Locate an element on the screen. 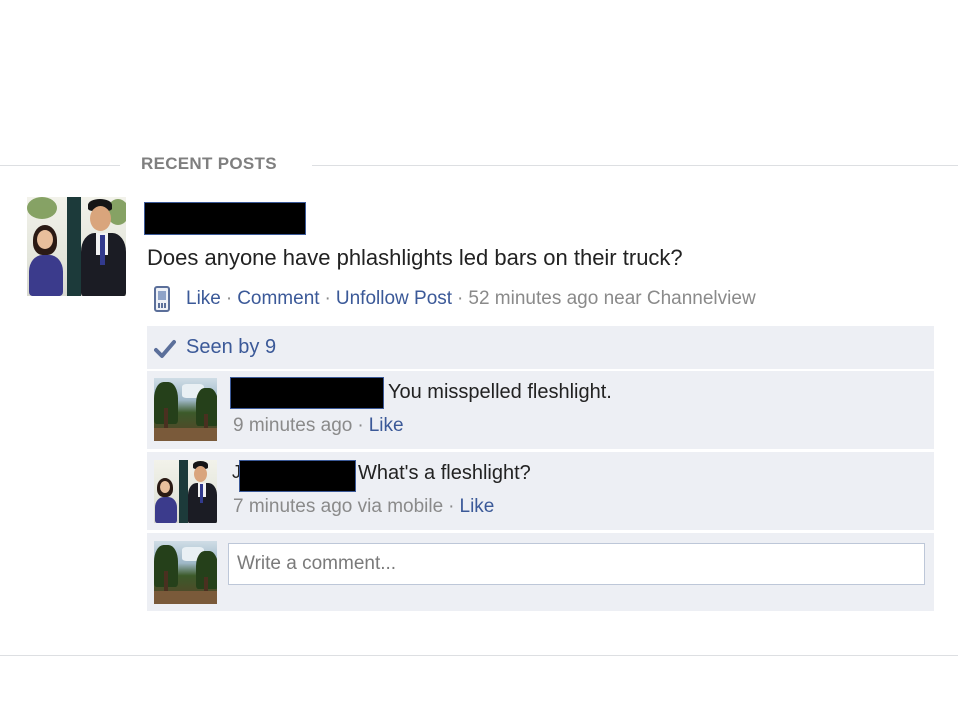 The image size is (960, 720). like-link: Like is located at coordinates (203, 298).